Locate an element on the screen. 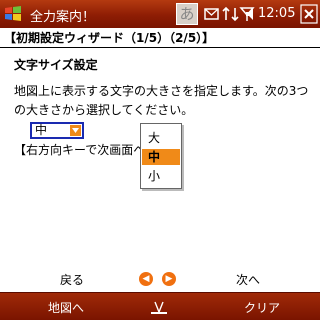 This screenshot has height=320, width=320. map-softkey: 地図へ is located at coordinates (66, 307).